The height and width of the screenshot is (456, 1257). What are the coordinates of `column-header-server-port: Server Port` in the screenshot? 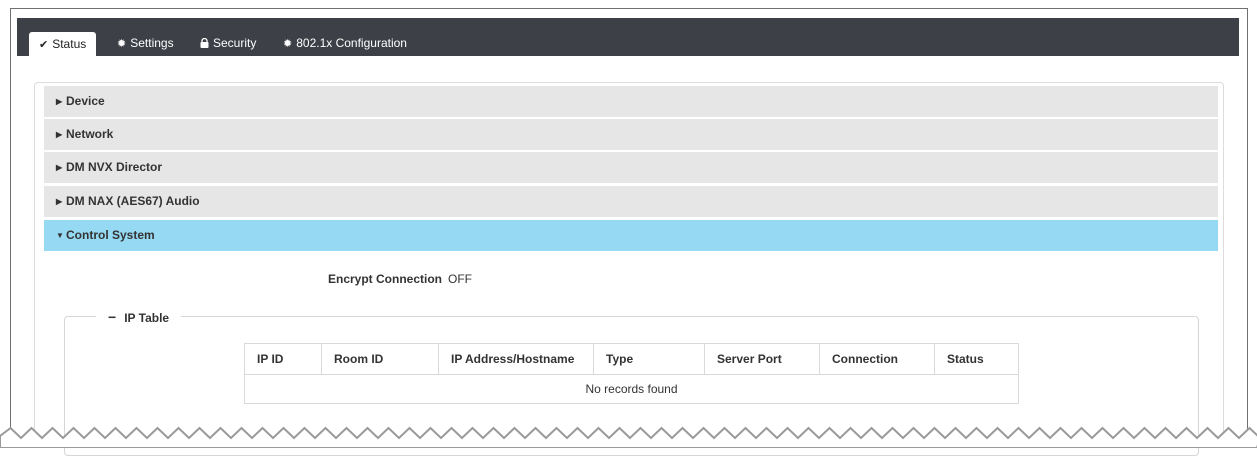 It's located at (762, 359).